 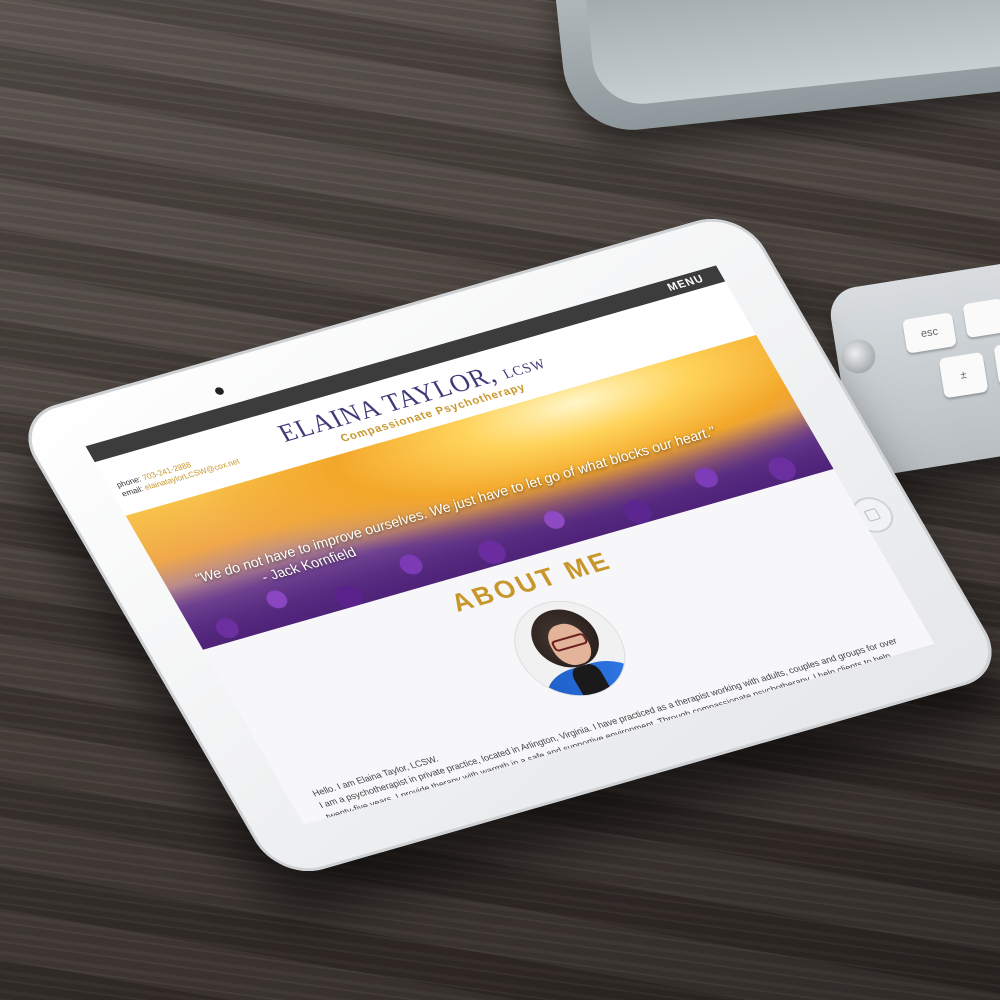 What do you see at coordinates (858, 356) in the screenshot?
I see `keyboard-hinge` at bounding box center [858, 356].